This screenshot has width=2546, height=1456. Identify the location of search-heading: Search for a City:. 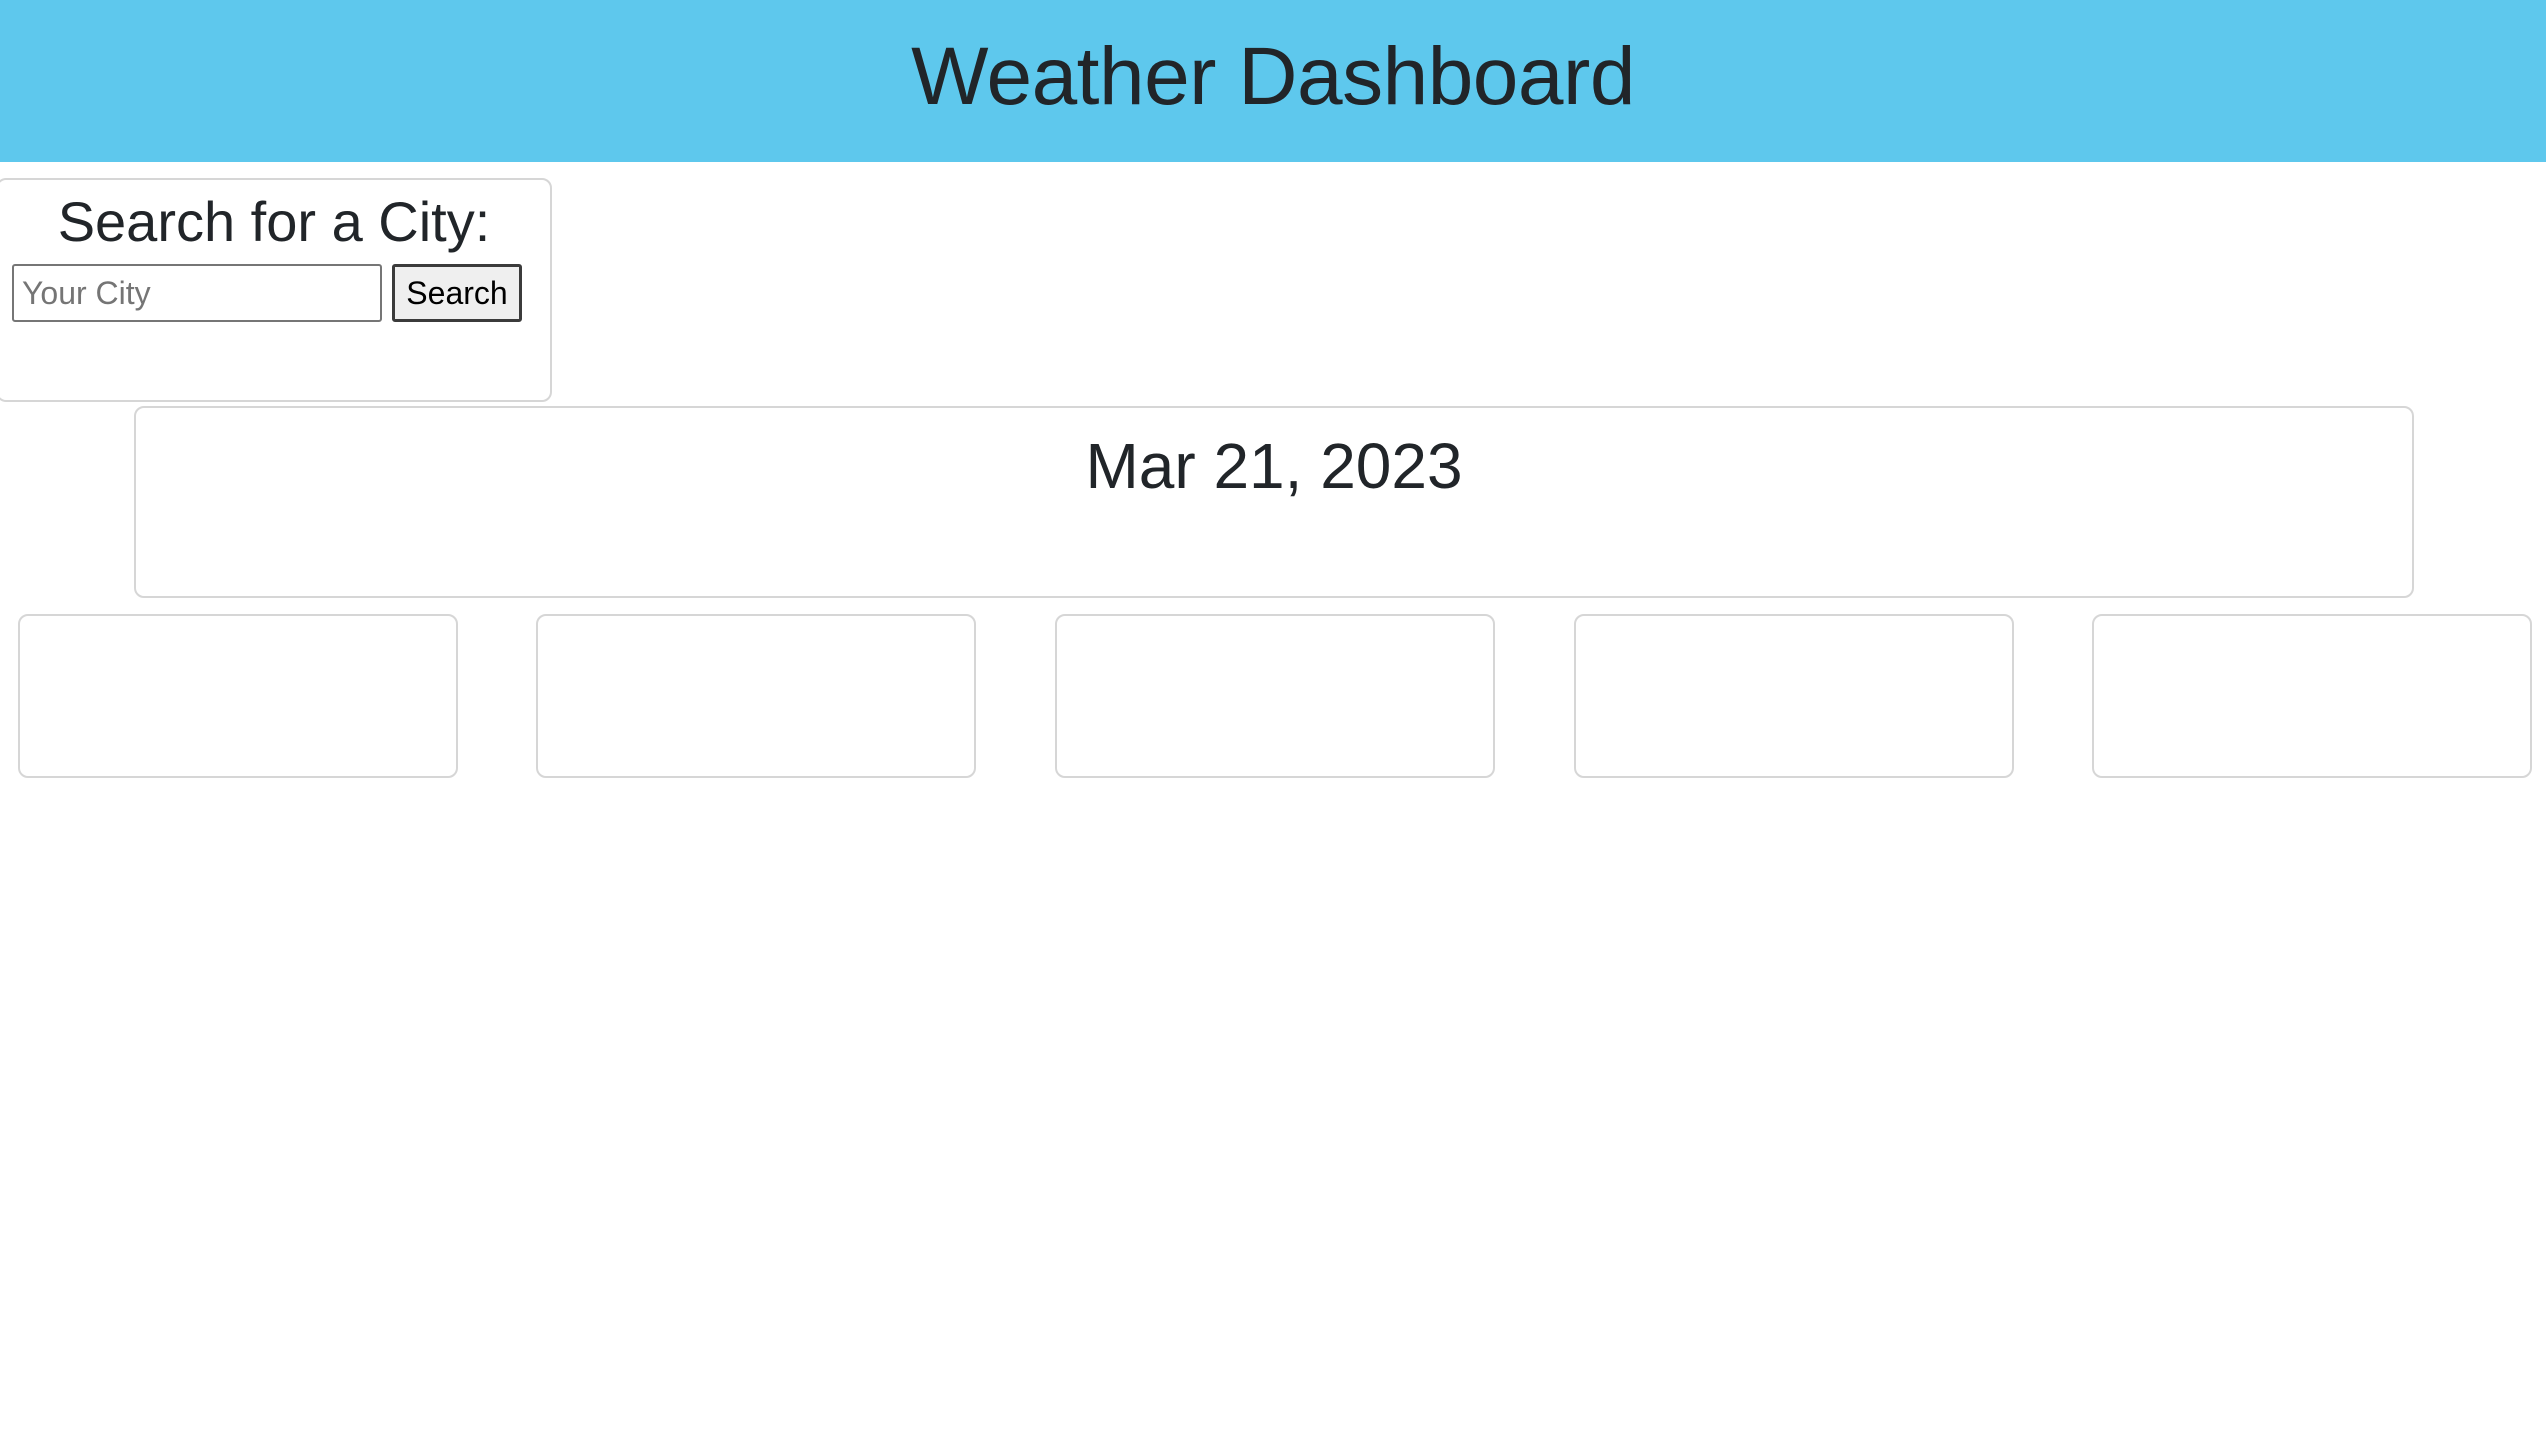
(274, 221).